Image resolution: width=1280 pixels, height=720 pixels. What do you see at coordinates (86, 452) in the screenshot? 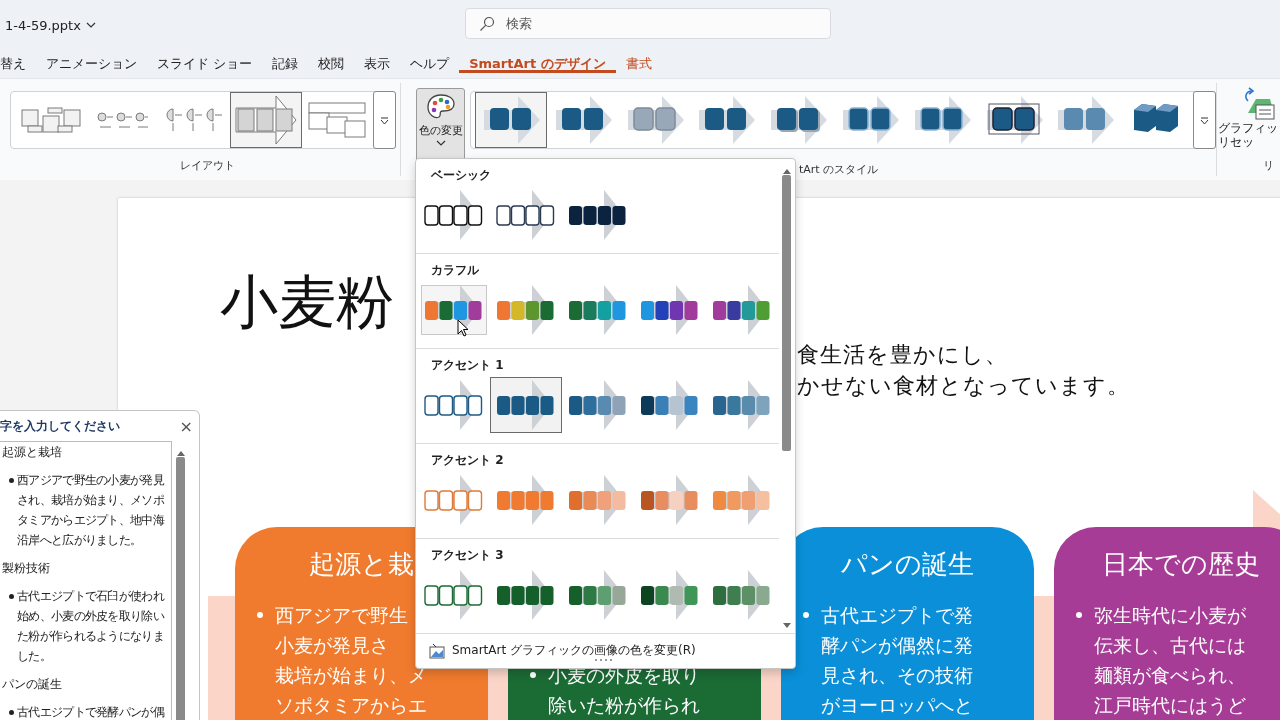
I see `outline-item: 起源と栽培` at bounding box center [86, 452].